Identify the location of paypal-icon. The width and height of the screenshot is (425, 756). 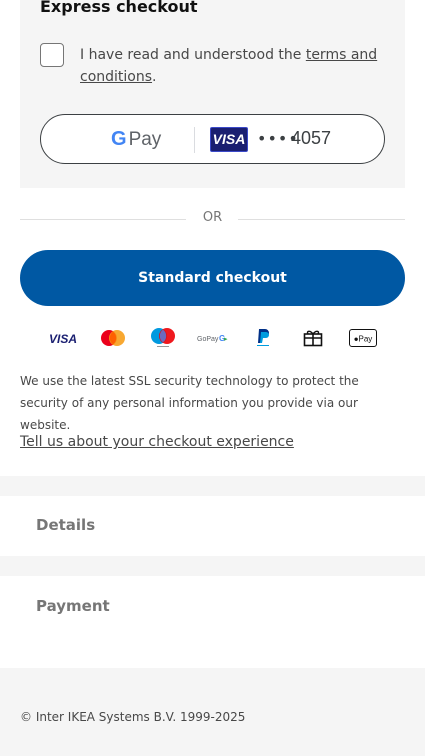
(263, 338).